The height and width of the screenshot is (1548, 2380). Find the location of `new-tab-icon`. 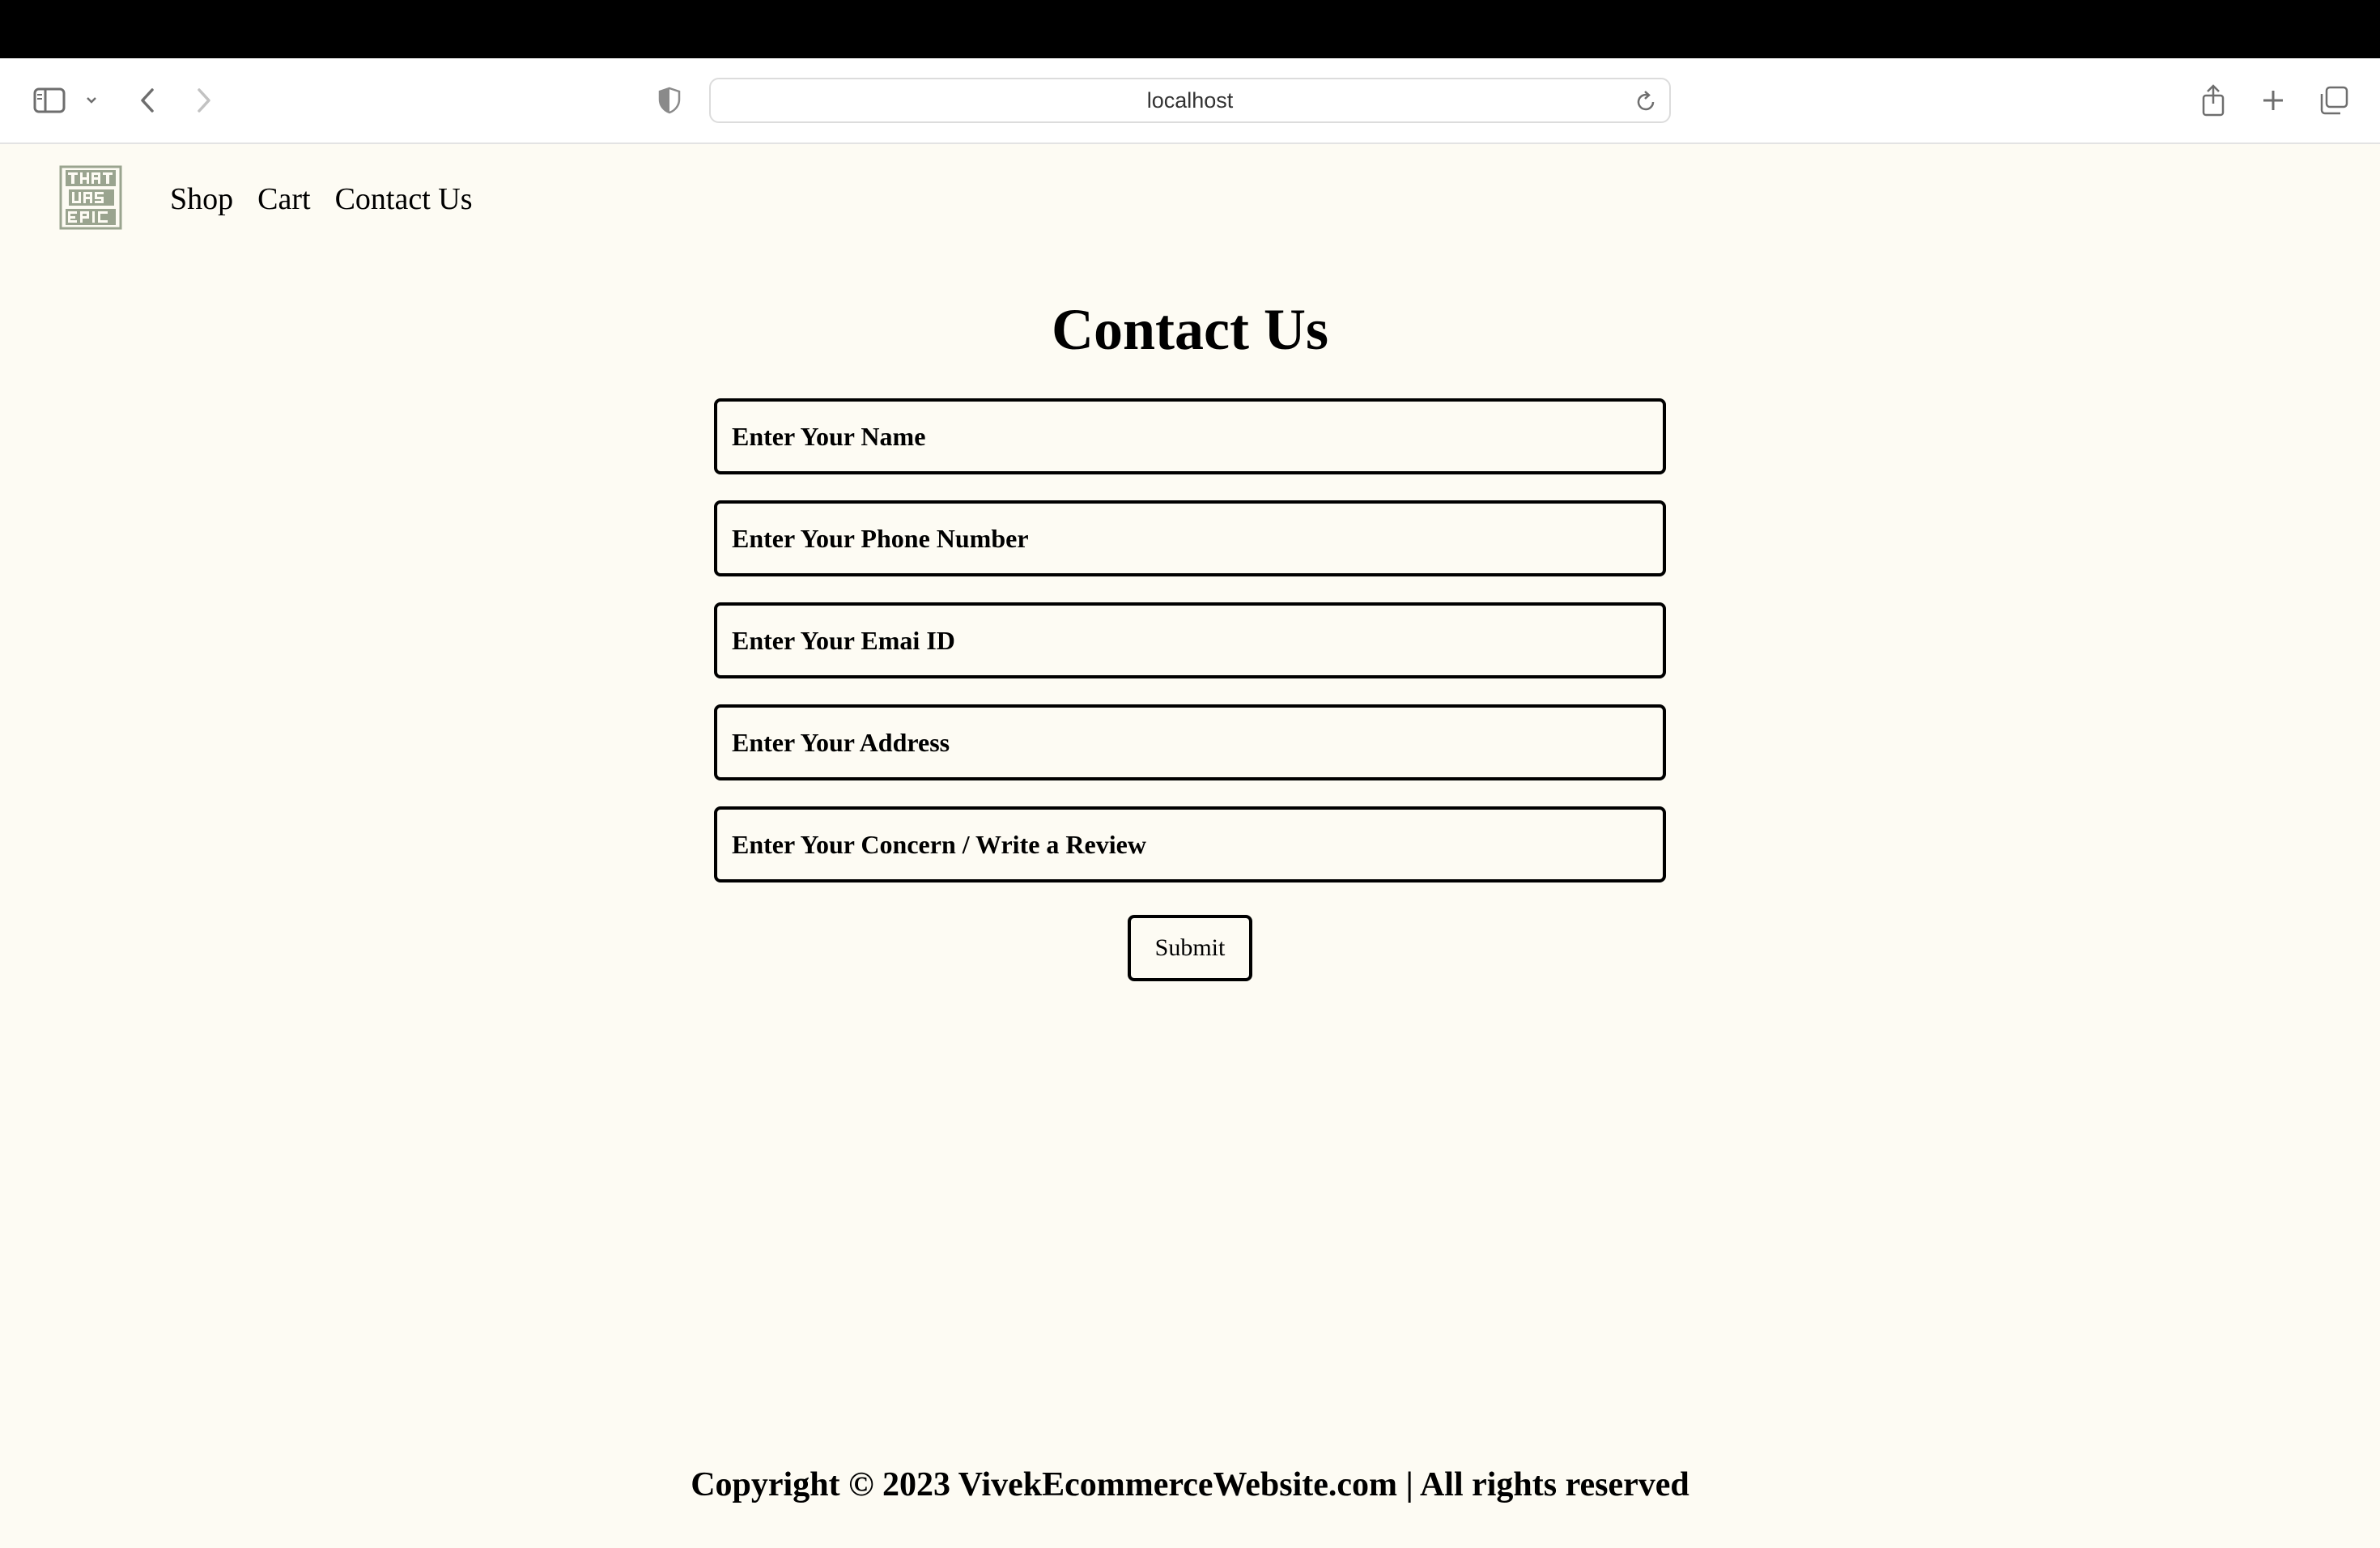

new-tab-icon is located at coordinates (2273, 100).